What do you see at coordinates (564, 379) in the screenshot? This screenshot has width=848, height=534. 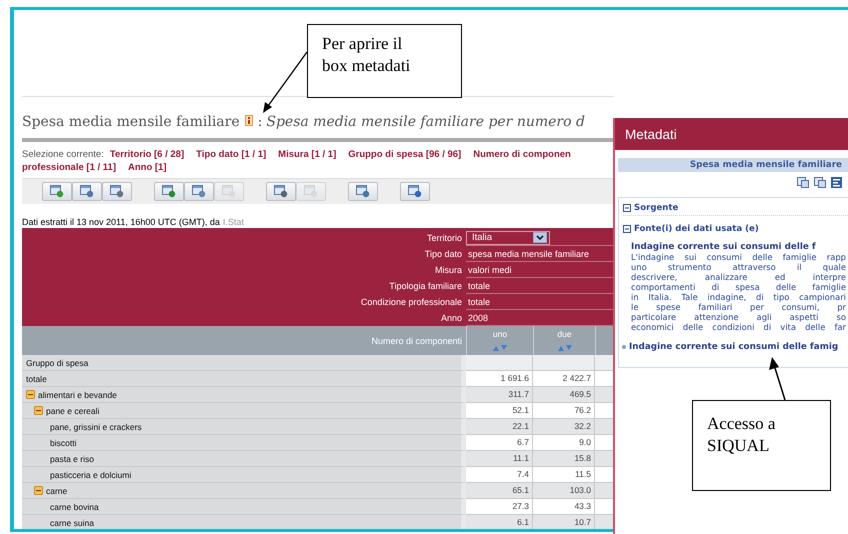 I see `table-cell: 2 422.7` at bounding box center [564, 379].